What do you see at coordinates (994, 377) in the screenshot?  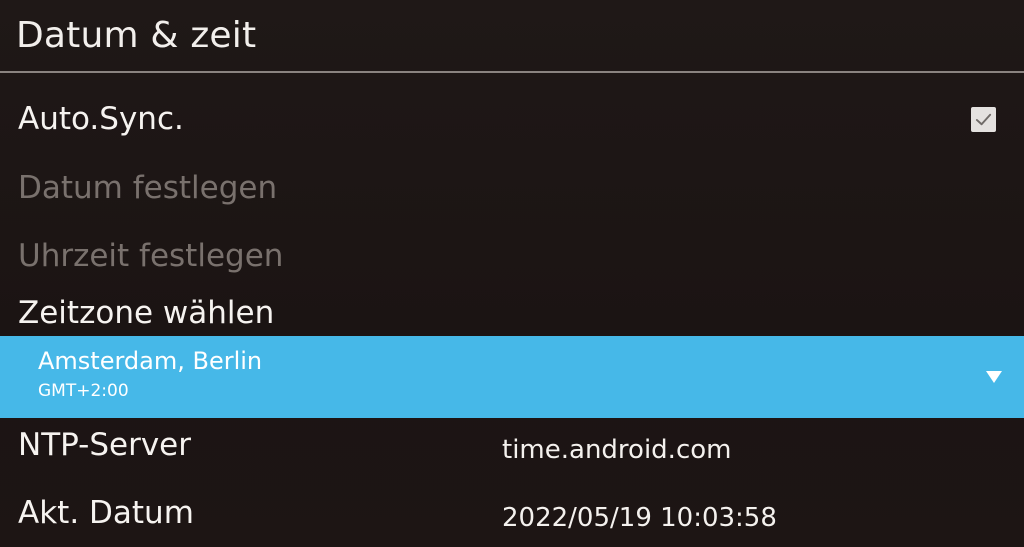 I see `triangle-down-icon` at bounding box center [994, 377].